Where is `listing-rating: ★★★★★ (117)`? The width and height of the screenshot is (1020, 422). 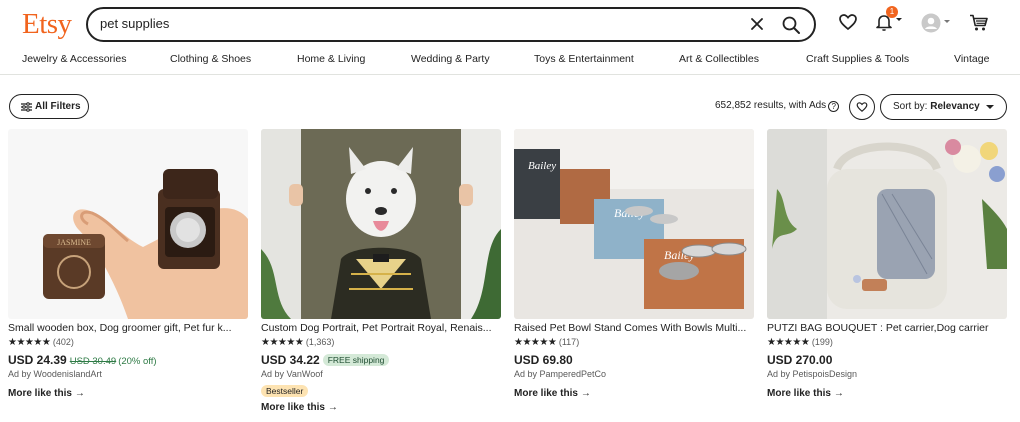 listing-rating: ★★★★★ (117) is located at coordinates (546, 342).